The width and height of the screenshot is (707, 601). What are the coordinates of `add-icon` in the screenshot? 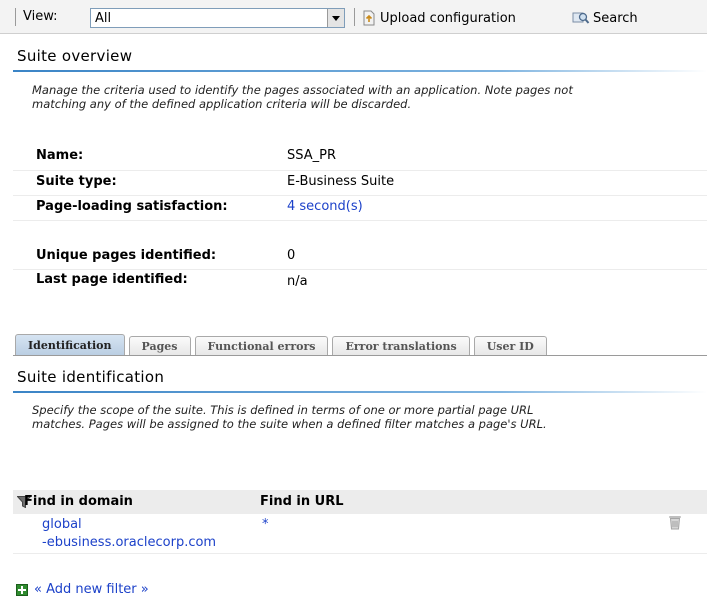 It's located at (22, 589).